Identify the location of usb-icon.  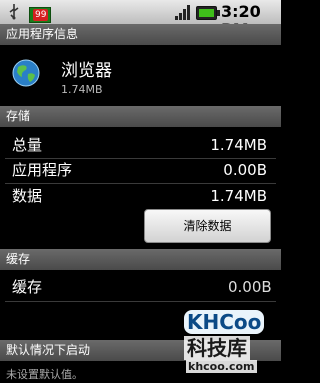
(14, 12).